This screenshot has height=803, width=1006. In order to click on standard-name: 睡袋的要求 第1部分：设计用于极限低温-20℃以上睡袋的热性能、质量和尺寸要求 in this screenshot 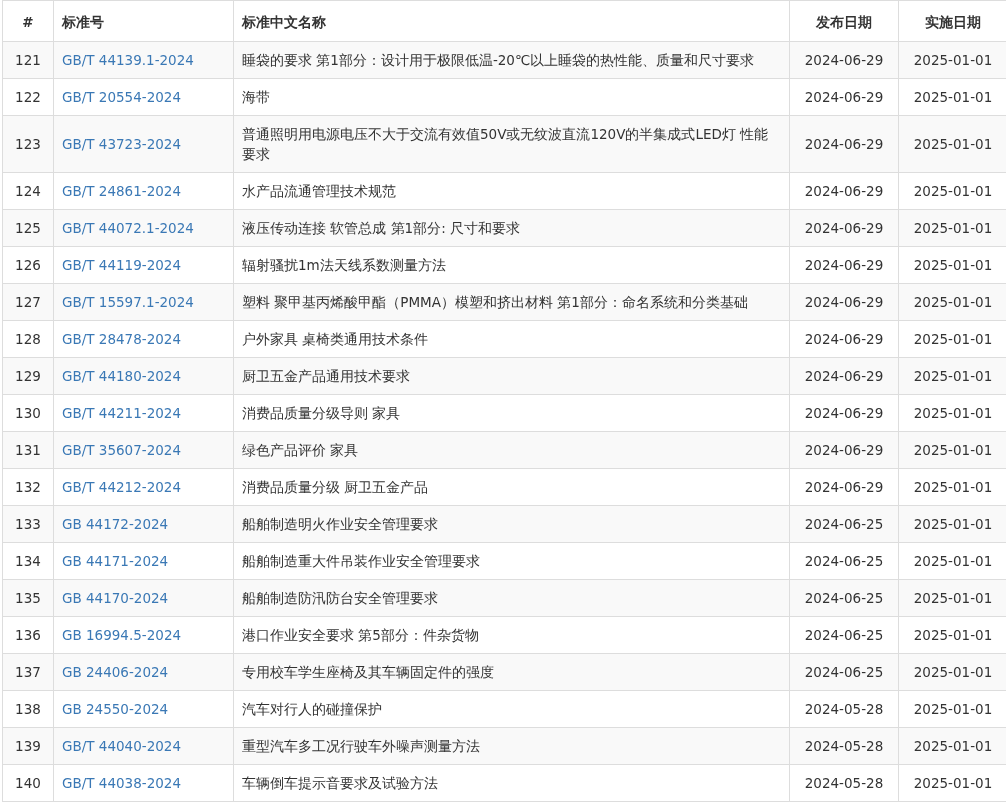, I will do `click(498, 60)`.